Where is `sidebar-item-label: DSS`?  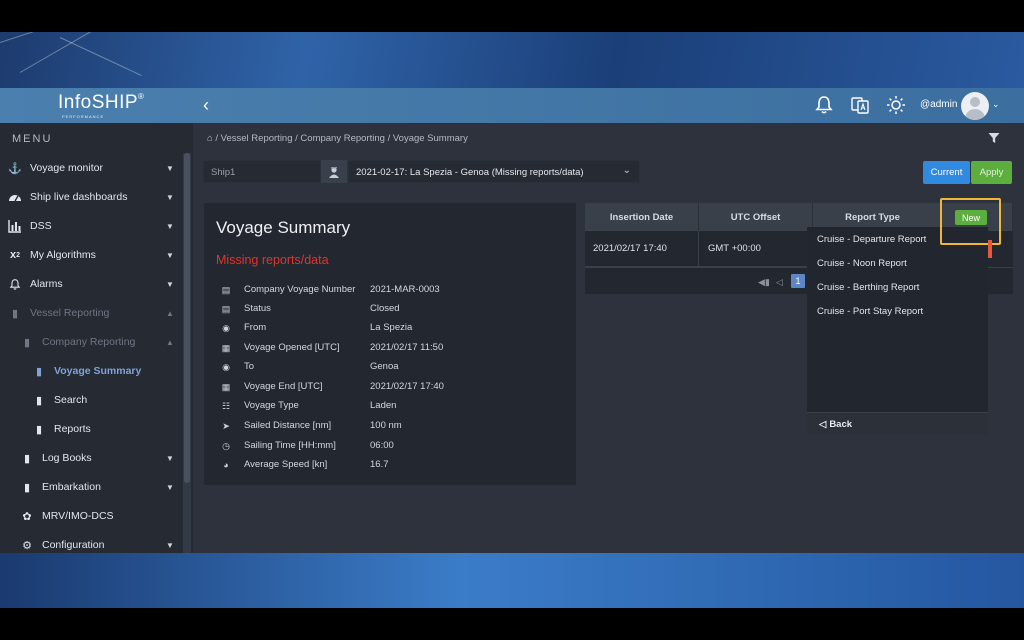 sidebar-item-label: DSS is located at coordinates (41, 226).